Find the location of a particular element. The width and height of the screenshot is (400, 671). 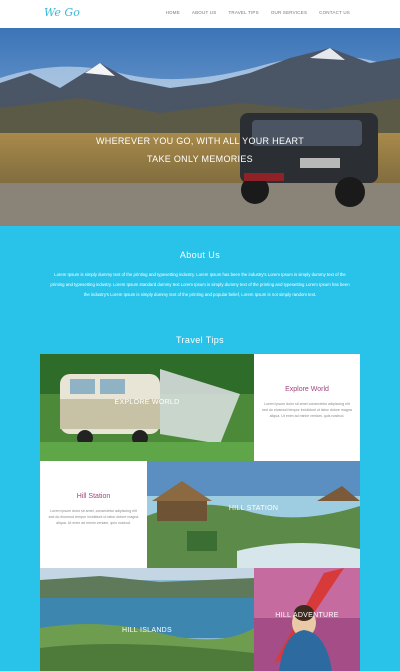

explore-world-image is located at coordinates (147, 407).